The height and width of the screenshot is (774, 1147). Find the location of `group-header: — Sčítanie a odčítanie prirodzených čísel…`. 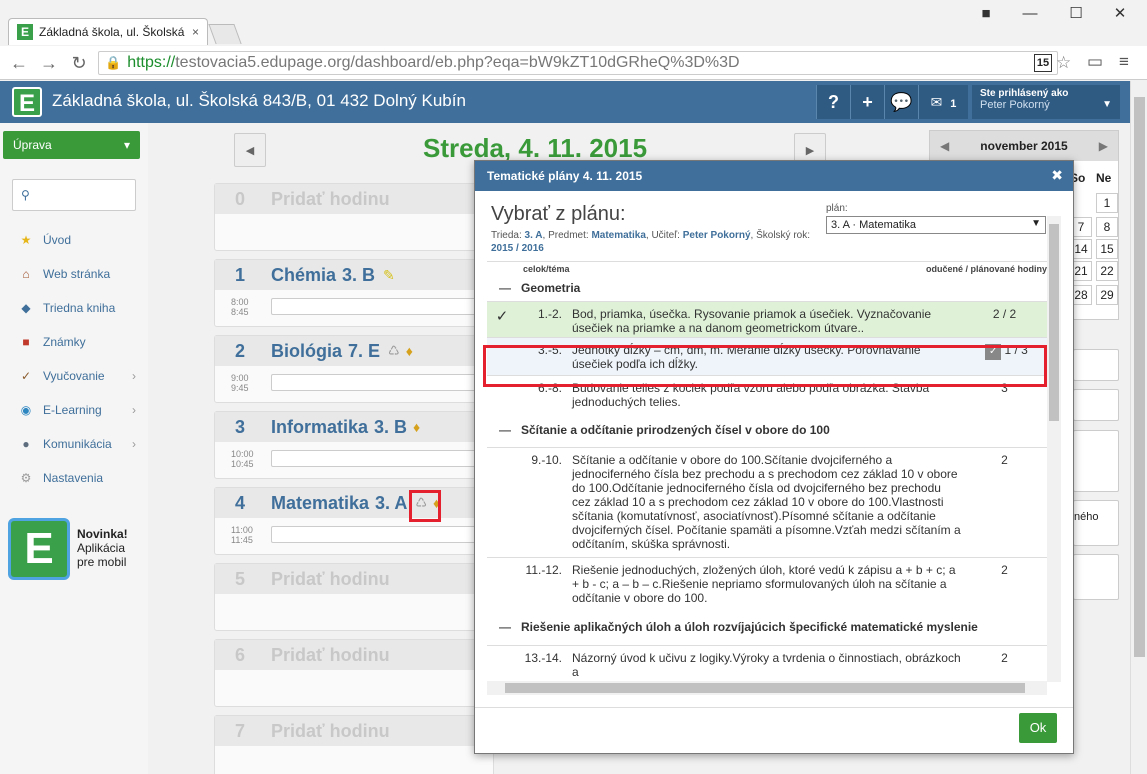

group-header: — Sčítanie a odčítanie prirodzených čísel… is located at coordinates (767, 430).